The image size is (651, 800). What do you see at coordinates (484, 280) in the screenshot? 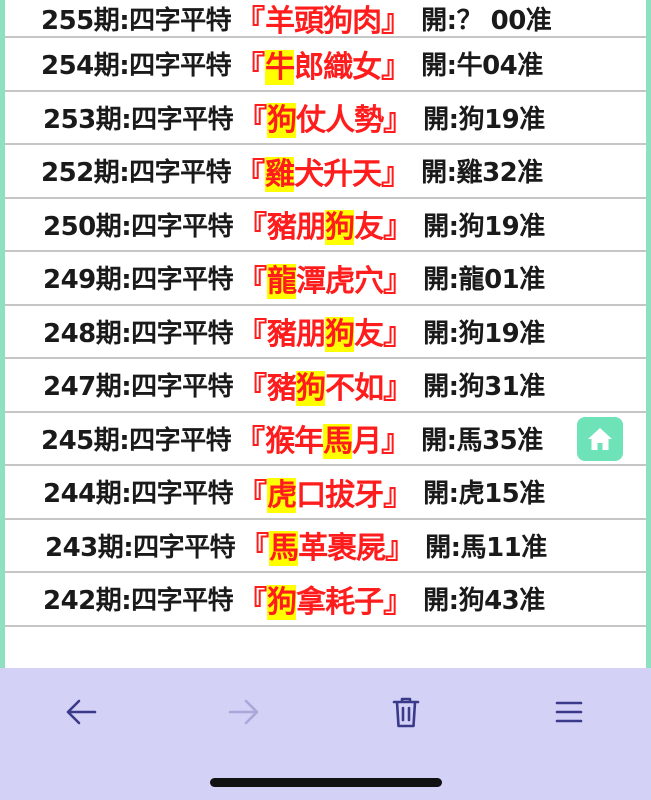
I see `result-label: 開:龍01准` at bounding box center [484, 280].